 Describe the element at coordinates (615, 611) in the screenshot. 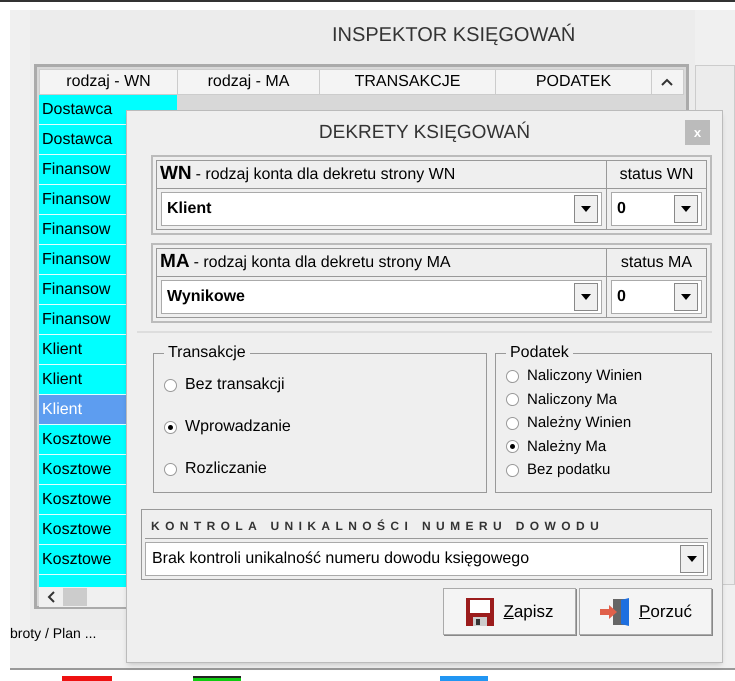

I see `door-arrow-icon` at that location.